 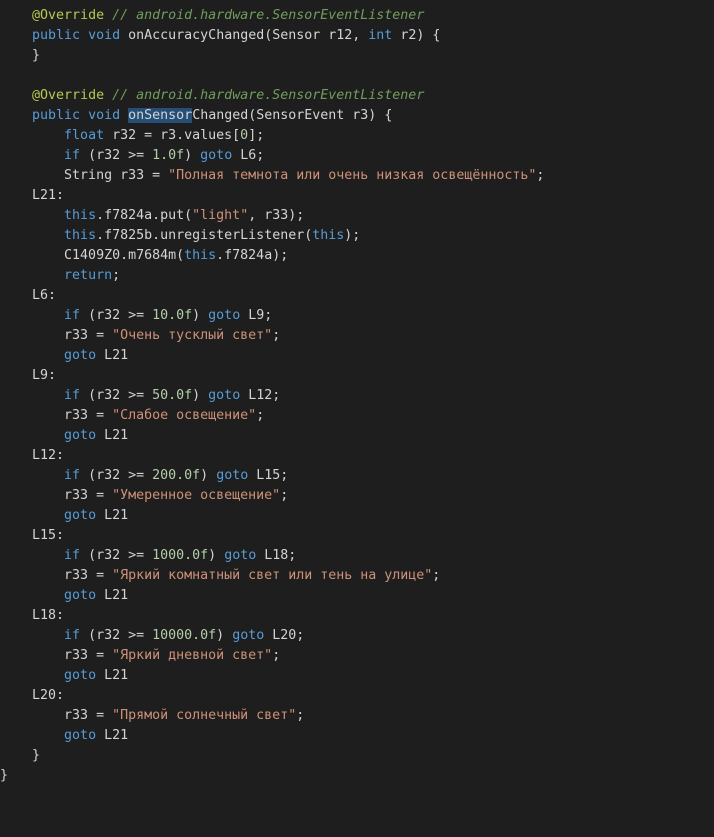 I want to click on code-line: if (r32 >= 1.0f) goto L6;, so click(x=272, y=156).